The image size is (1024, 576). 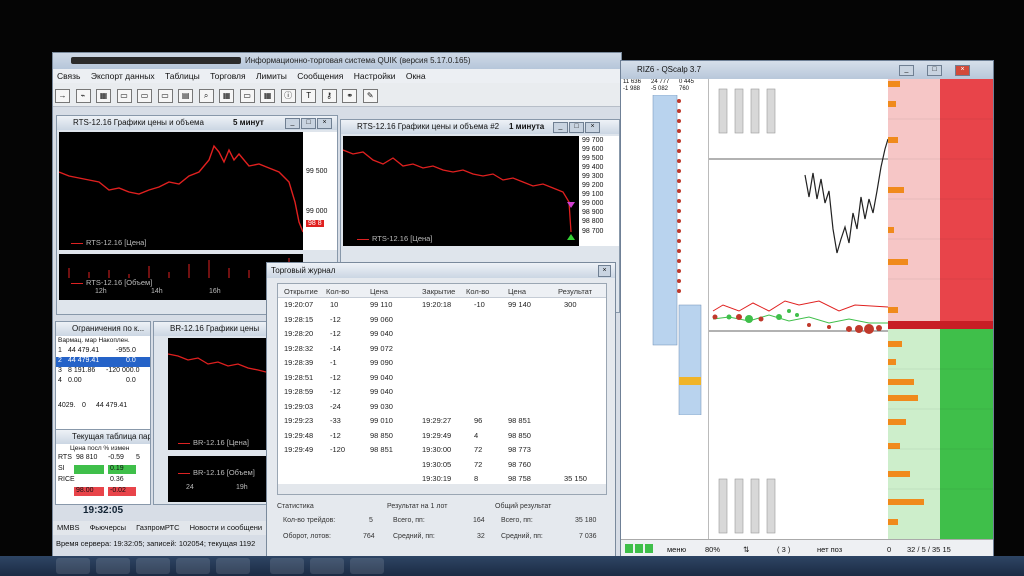 I want to click on volume-chart: BR-12.16 [Объем] 24 19h, so click(x=217, y=479).